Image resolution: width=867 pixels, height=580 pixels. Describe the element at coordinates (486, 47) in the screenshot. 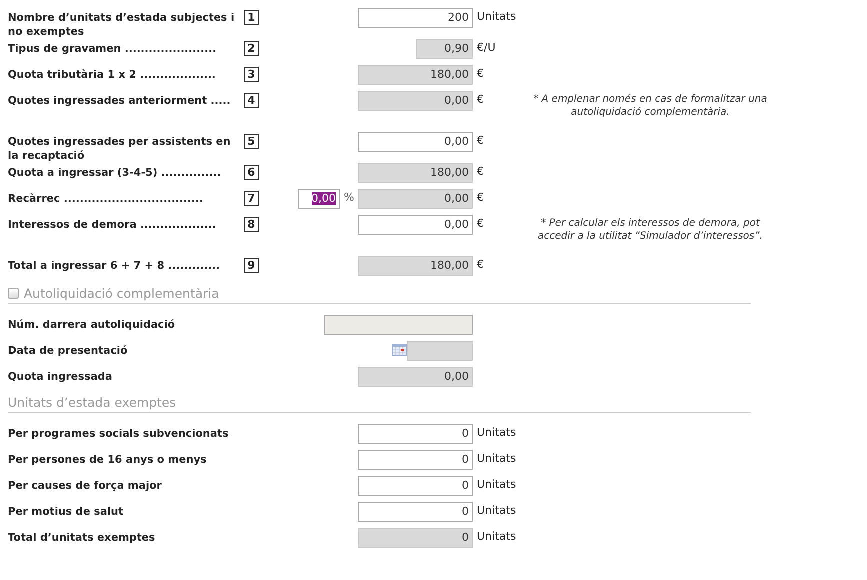

I see `unit-label: €/U` at that location.